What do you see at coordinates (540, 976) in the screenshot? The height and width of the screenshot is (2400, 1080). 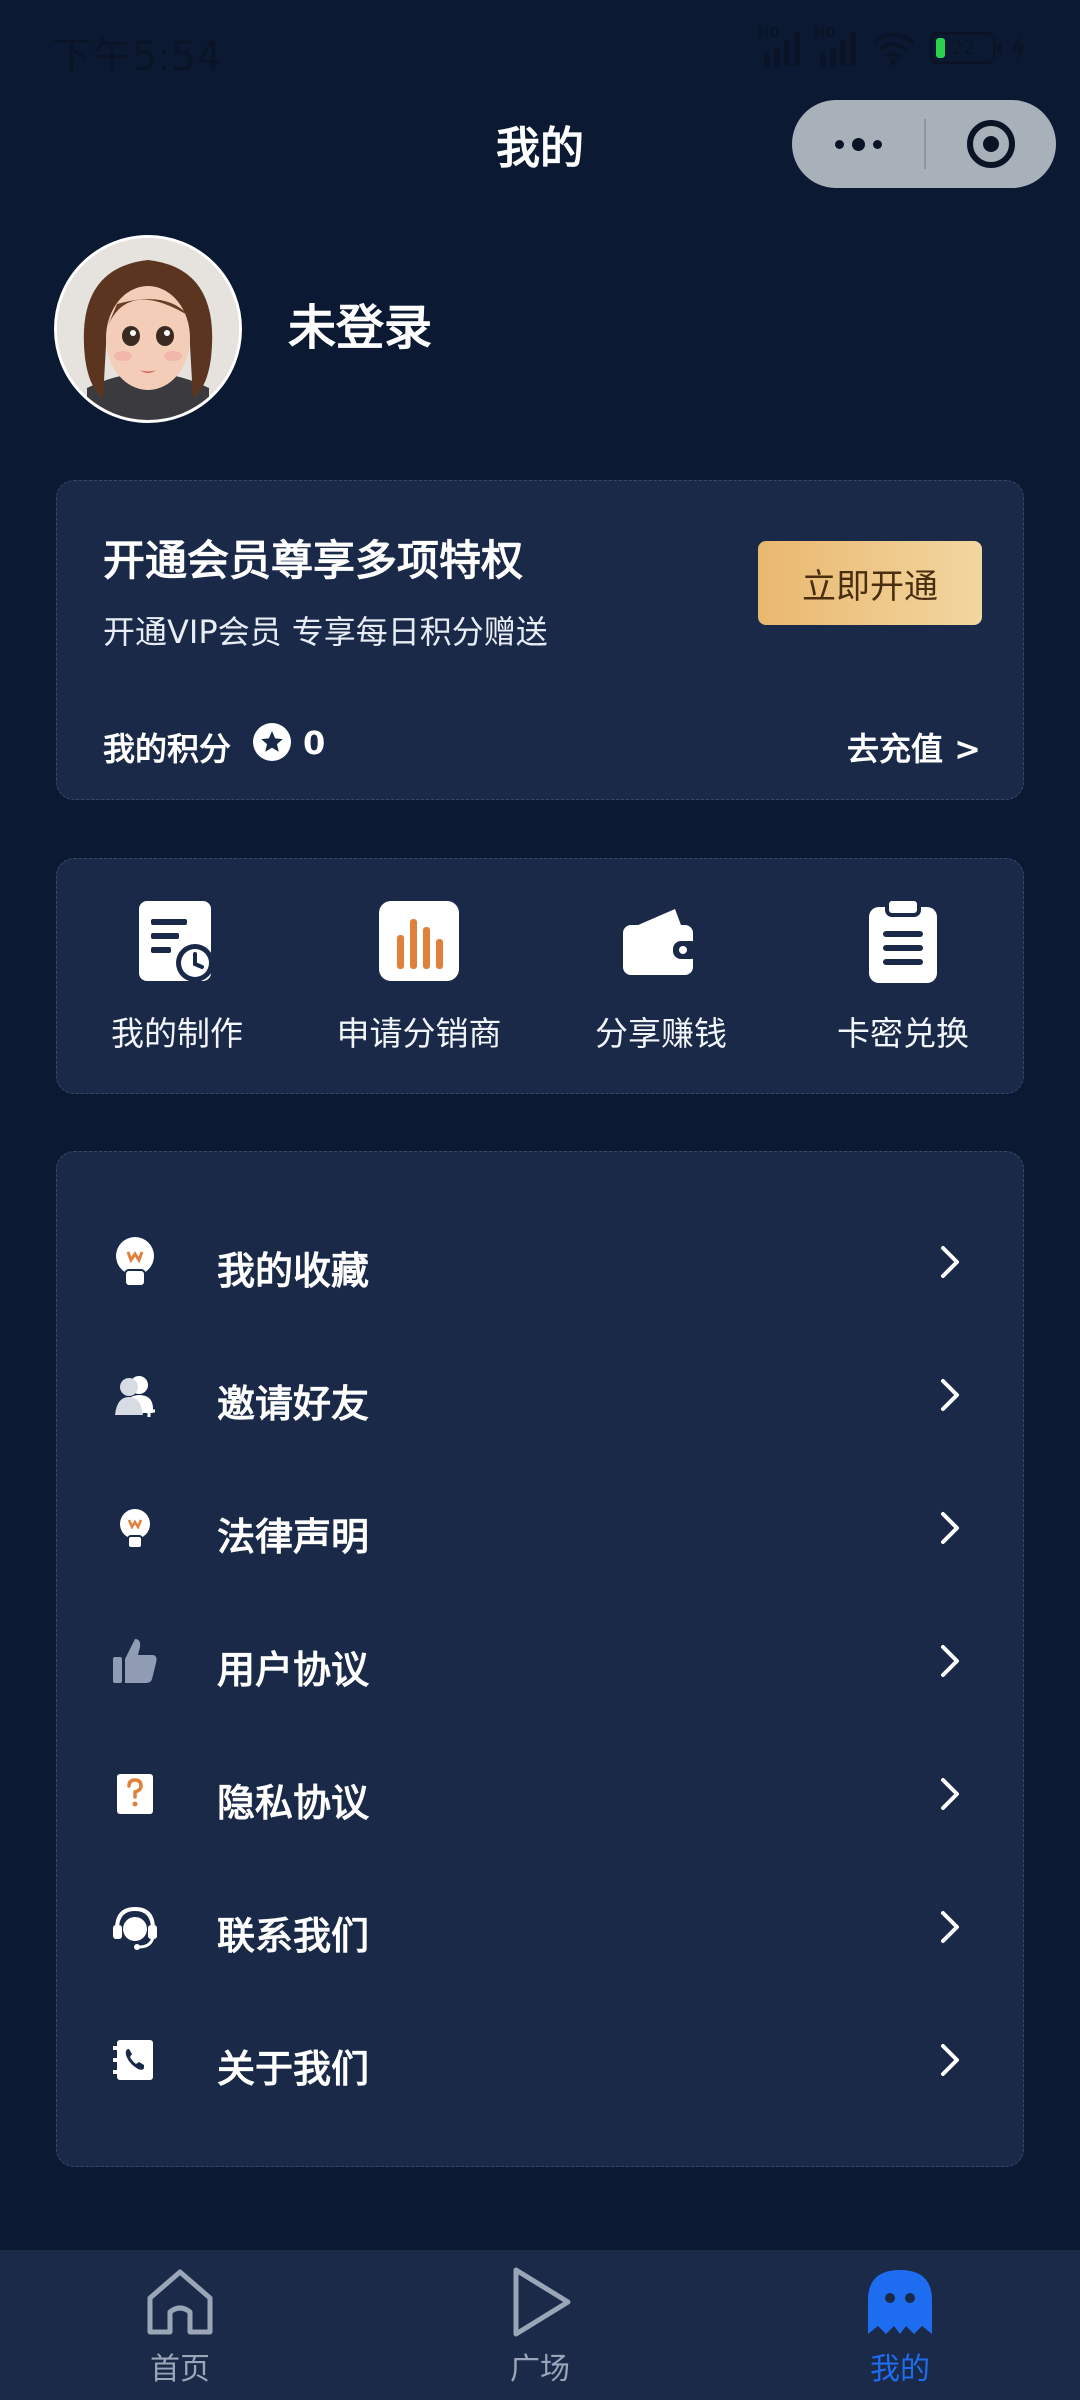 I see `quick-actions-card: 我的制作 申请分销商 分享赚钱 卡密兑换` at bounding box center [540, 976].